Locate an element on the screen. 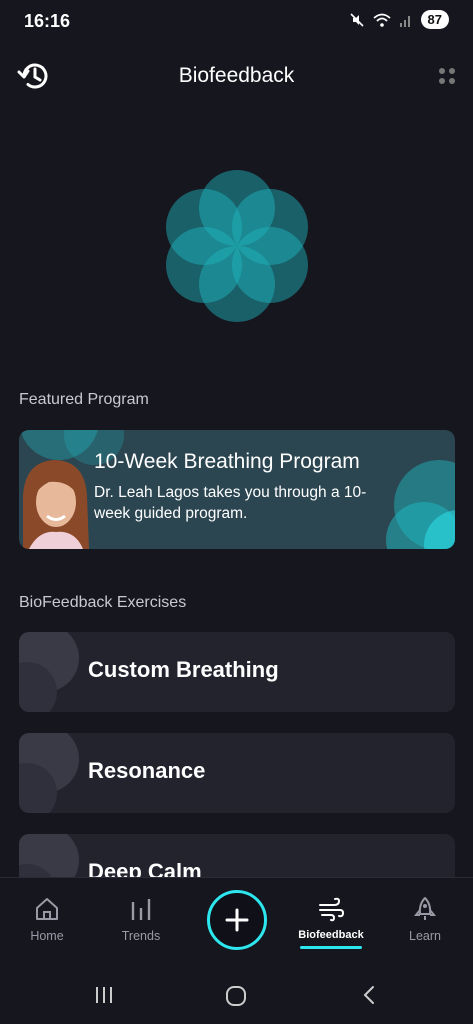 This screenshot has width=473, height=1024. home-icon is located at coordinates (47, 909).